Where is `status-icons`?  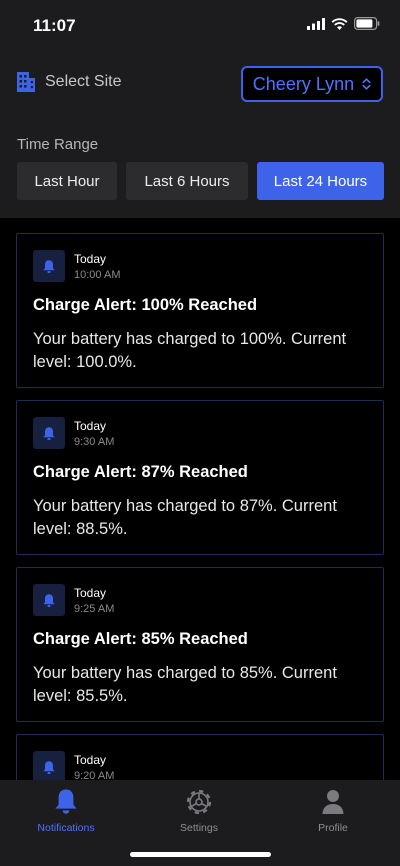 status-icons is located at coordinates (343, 23).